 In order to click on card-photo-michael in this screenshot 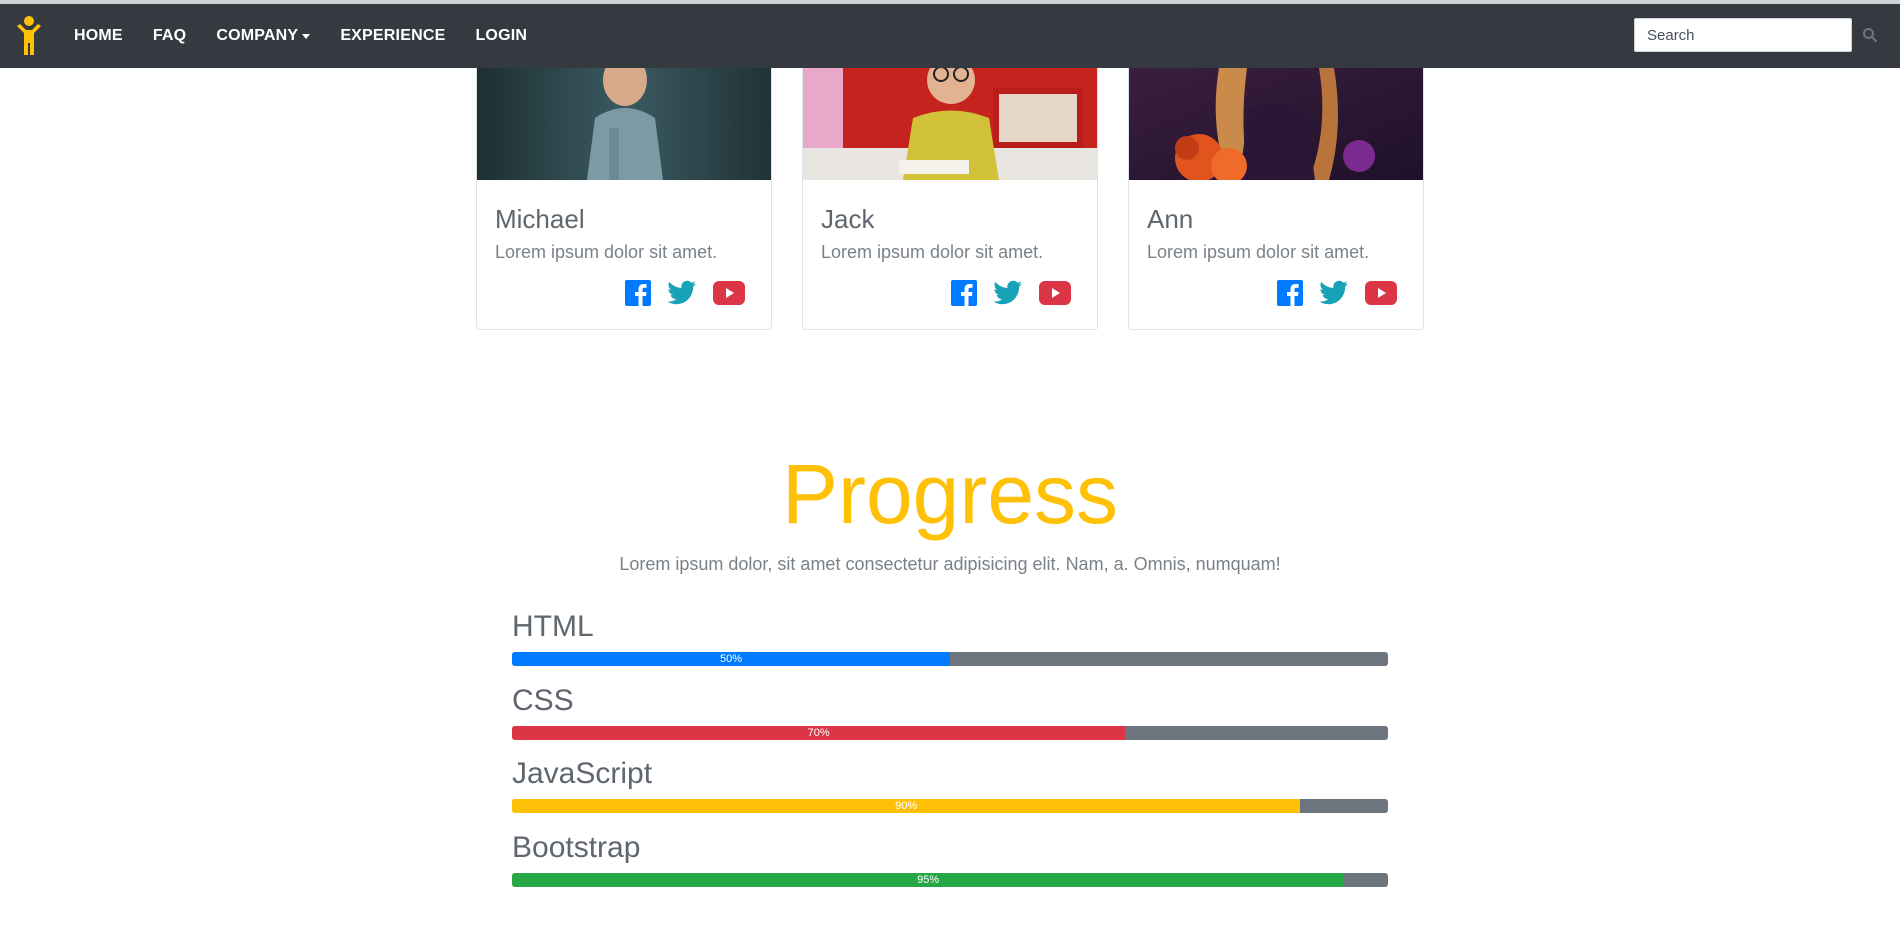, I will do `click(624, 124)`.